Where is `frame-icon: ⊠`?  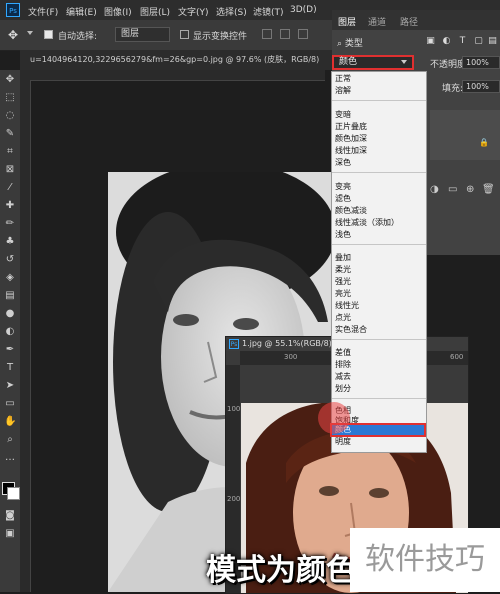 frame-icon: ⊠ is located at coordinates (10, 170).